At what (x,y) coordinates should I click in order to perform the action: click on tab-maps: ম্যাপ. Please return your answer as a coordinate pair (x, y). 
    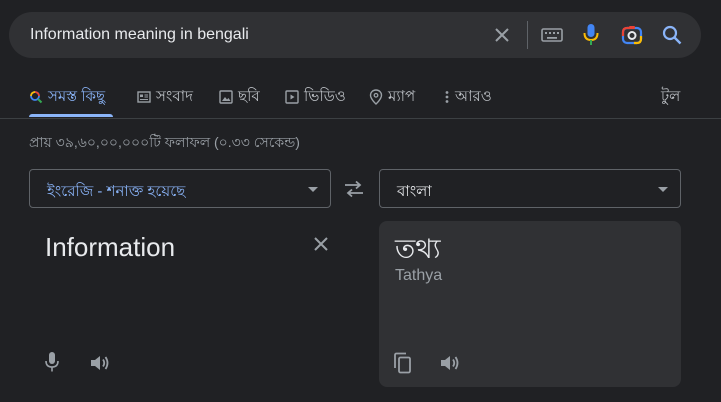
    Looking at the image, I should click on (392, 97).